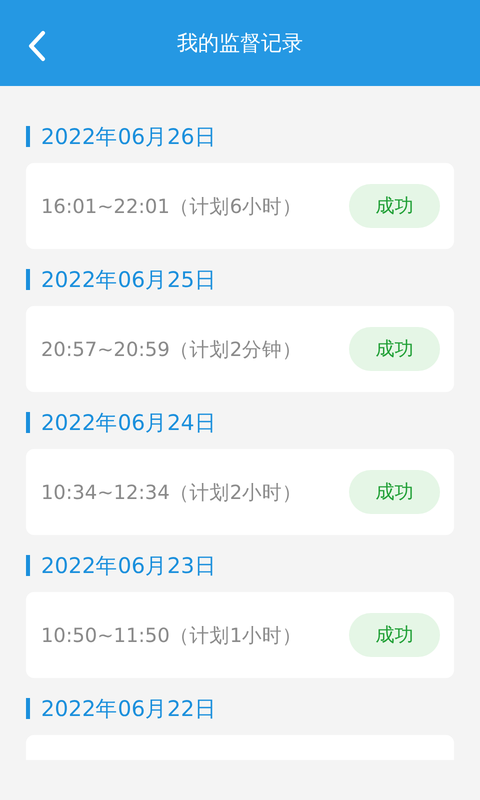 This screenshot has height=800, width=480. What do you see at coordinates (128, 709) in the screenshot?
I see `date-heading: 2022年06月22日` at bounding box center [128, 709].